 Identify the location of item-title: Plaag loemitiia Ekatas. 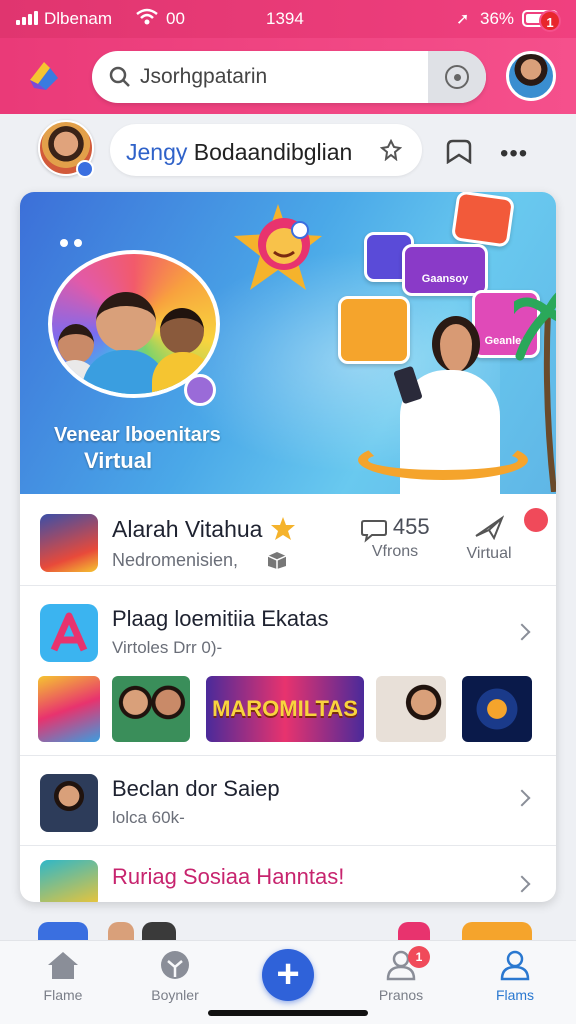
(220, 618).